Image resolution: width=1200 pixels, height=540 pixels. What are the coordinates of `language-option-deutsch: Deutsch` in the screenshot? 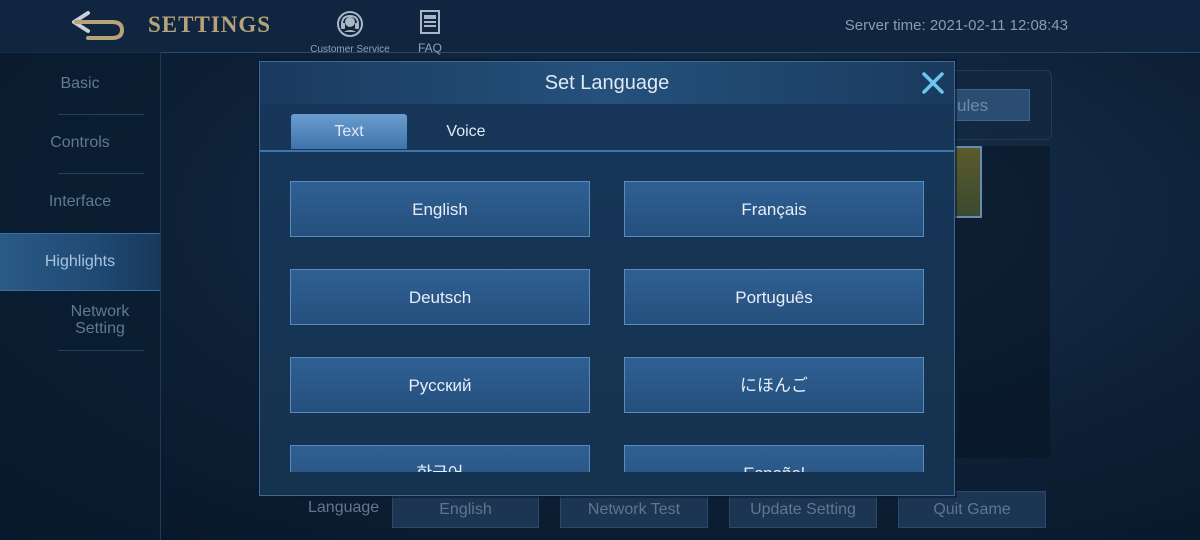 It's located at (440, 297).